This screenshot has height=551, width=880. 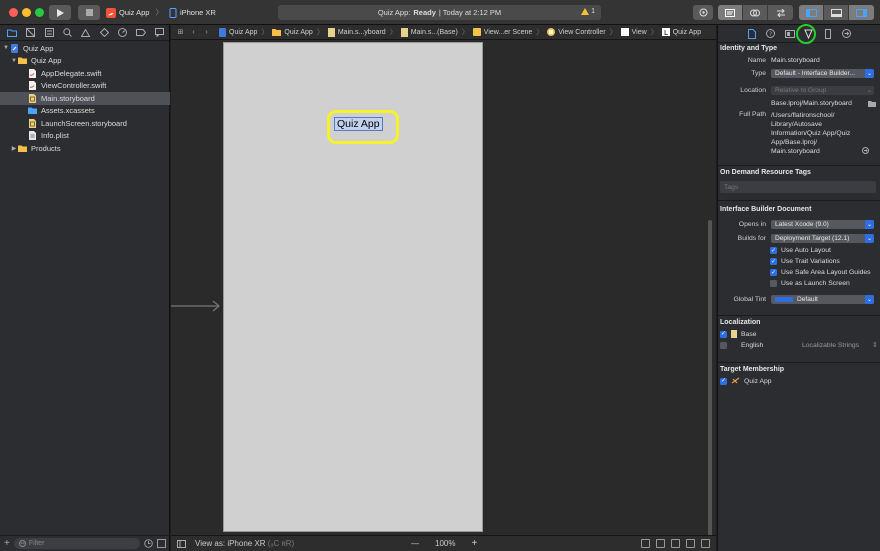 What do you see at coordinates (741, 345) in the screenshot?
I see `english-localization-checkbox: English` at bounding box center [741, 345].